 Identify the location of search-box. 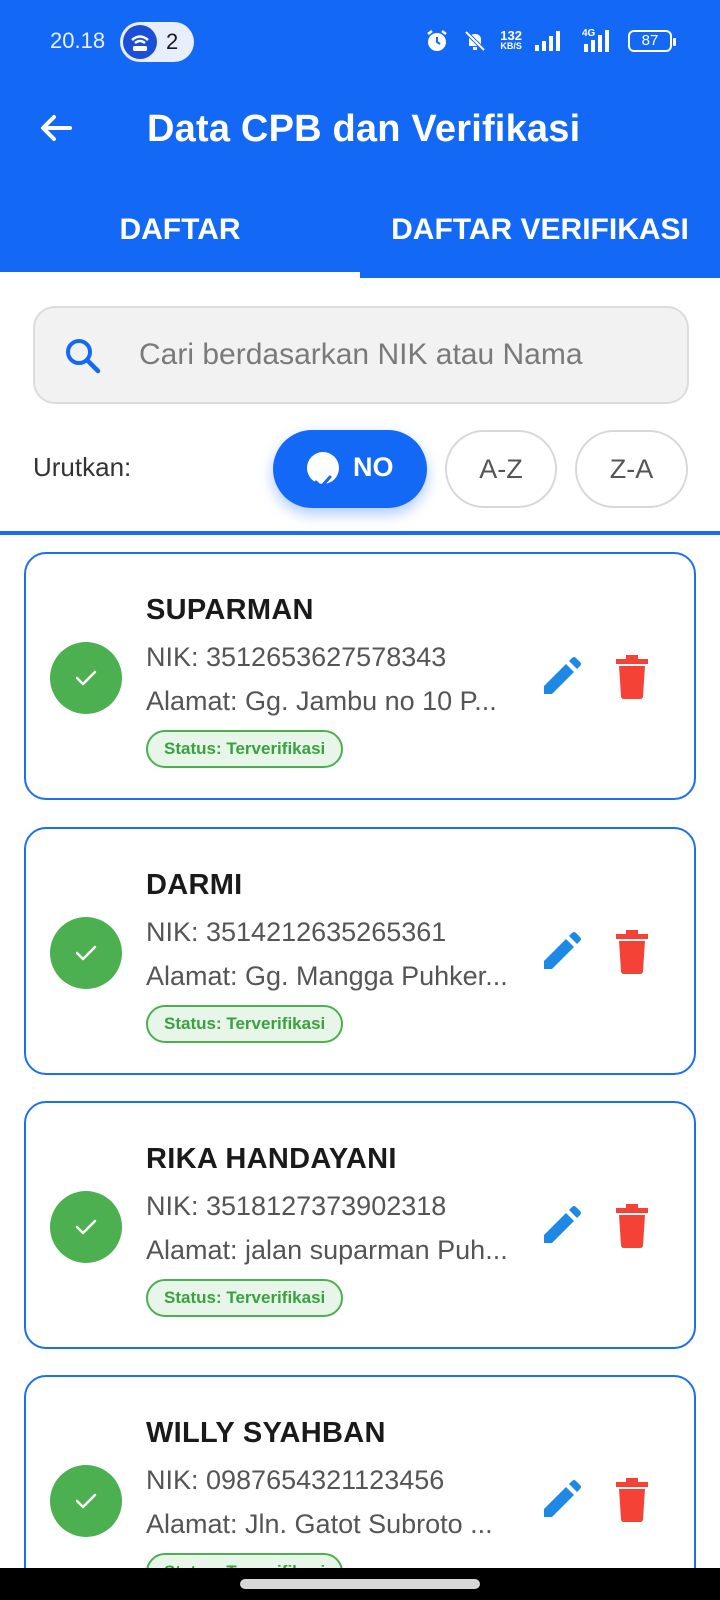
(361, 355).